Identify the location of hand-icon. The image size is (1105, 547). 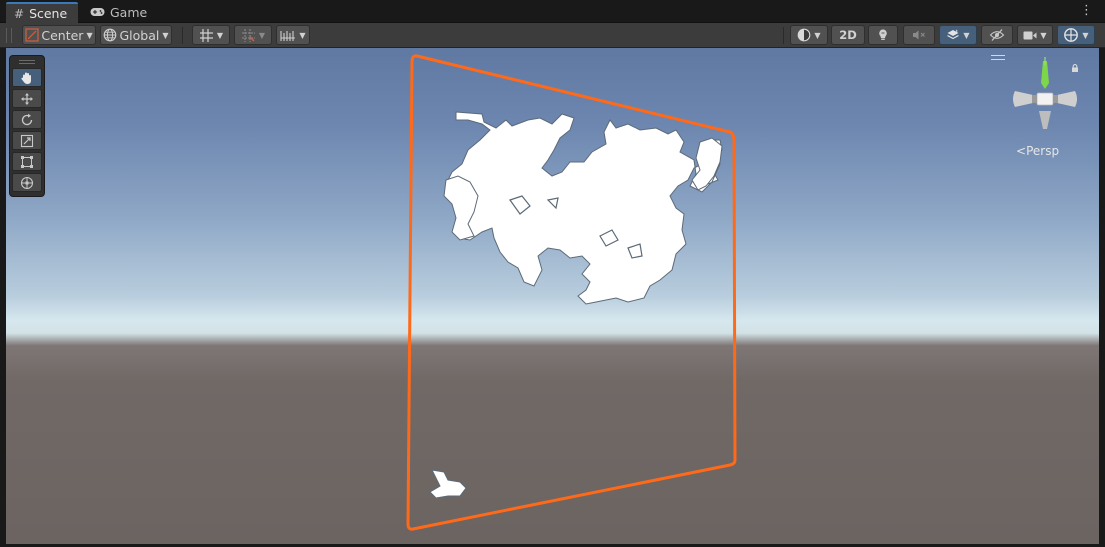
(26, 78).